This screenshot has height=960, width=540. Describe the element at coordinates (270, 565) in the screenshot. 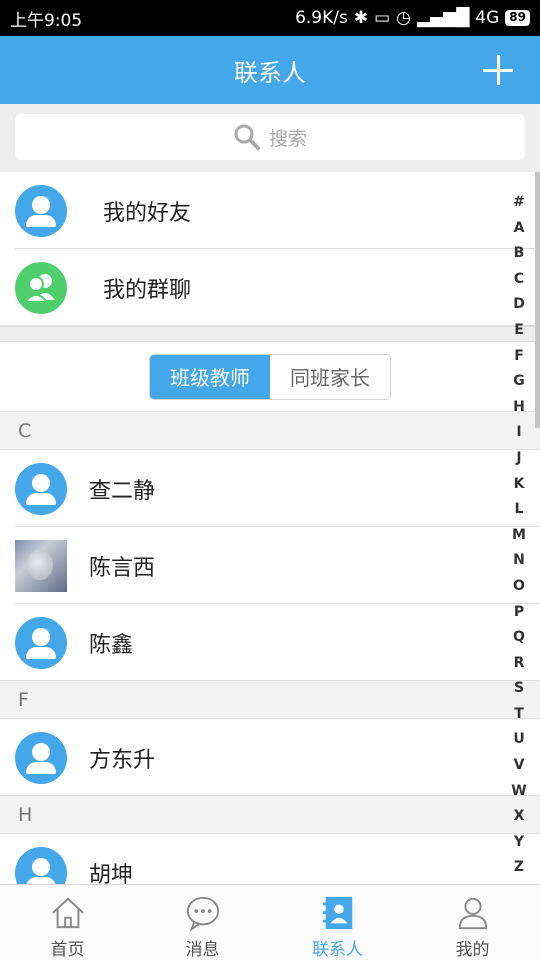

I see `list-item: 陈言西` at that location.